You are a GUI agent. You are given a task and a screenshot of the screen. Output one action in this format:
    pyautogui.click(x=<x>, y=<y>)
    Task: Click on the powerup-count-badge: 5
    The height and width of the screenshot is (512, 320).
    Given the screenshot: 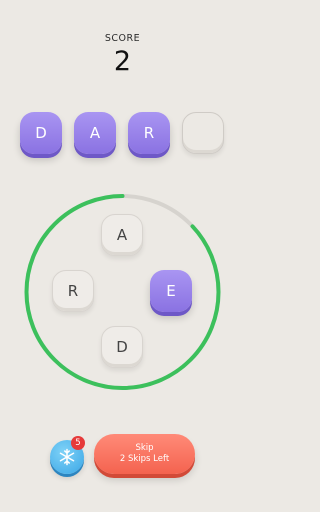 What is the action you would take?
    pyautogui.click(x=78, y=443)
    